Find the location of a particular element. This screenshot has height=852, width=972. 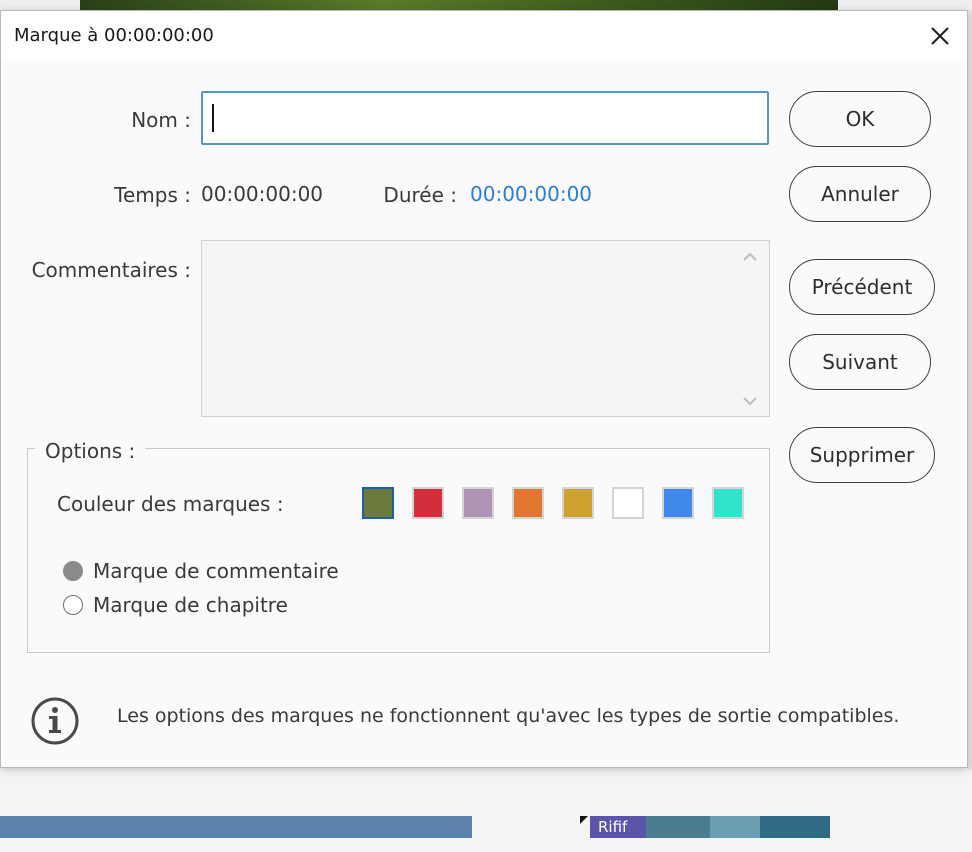

color-label: Couleur des marques : is located at coordinates (170, 504).